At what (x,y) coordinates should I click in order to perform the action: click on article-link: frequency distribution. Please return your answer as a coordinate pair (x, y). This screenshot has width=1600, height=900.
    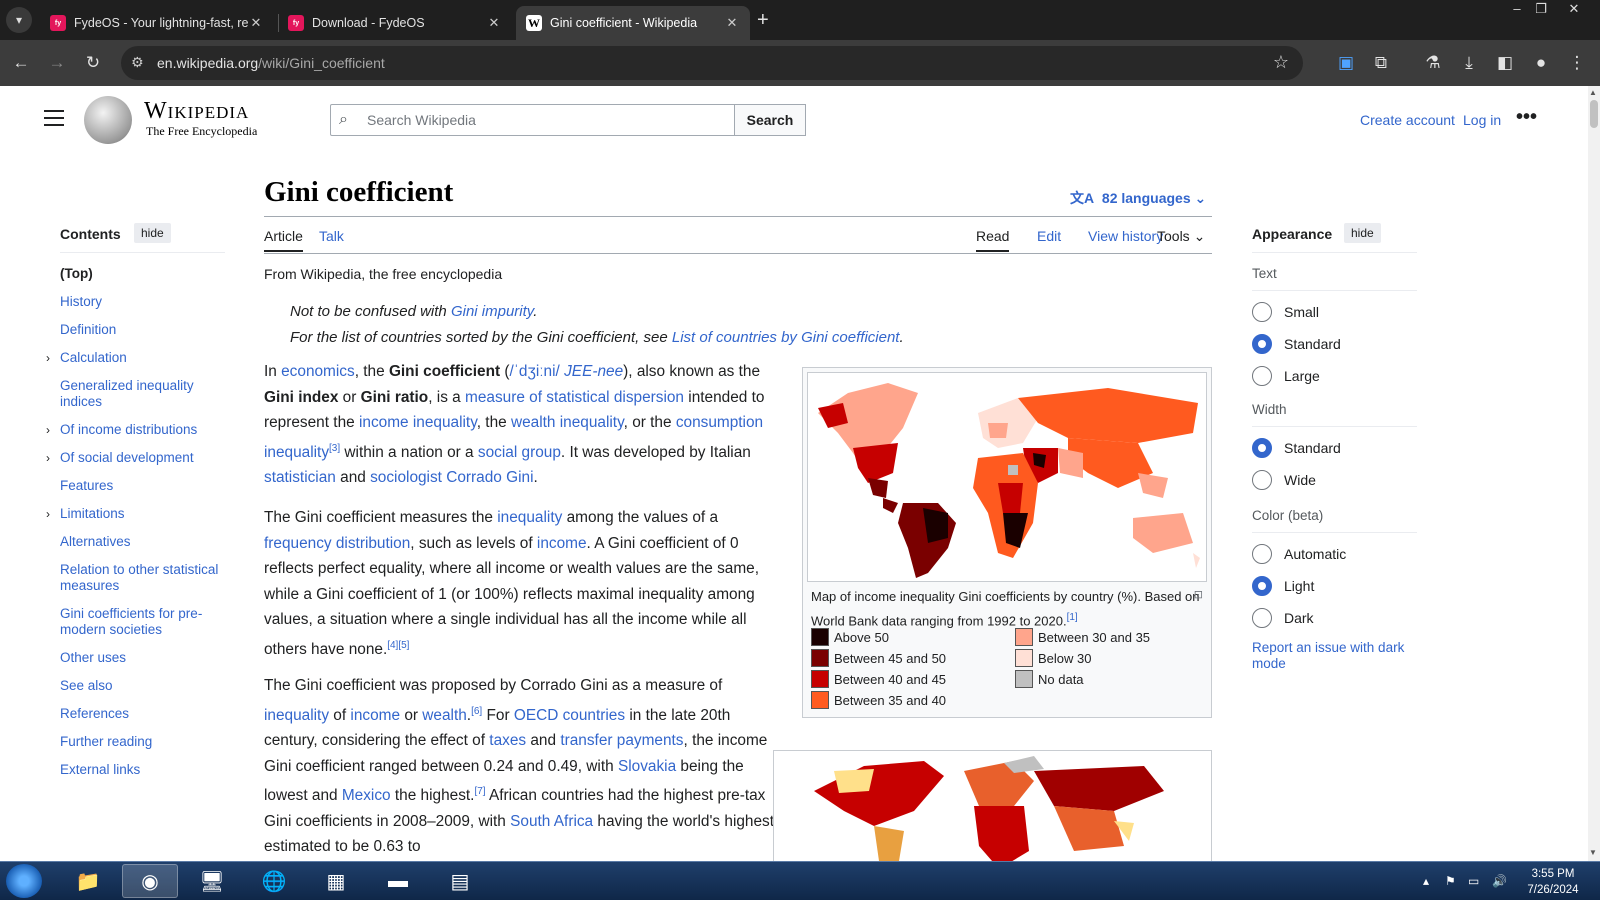
    Looking at the image, I should click on (337, 543).